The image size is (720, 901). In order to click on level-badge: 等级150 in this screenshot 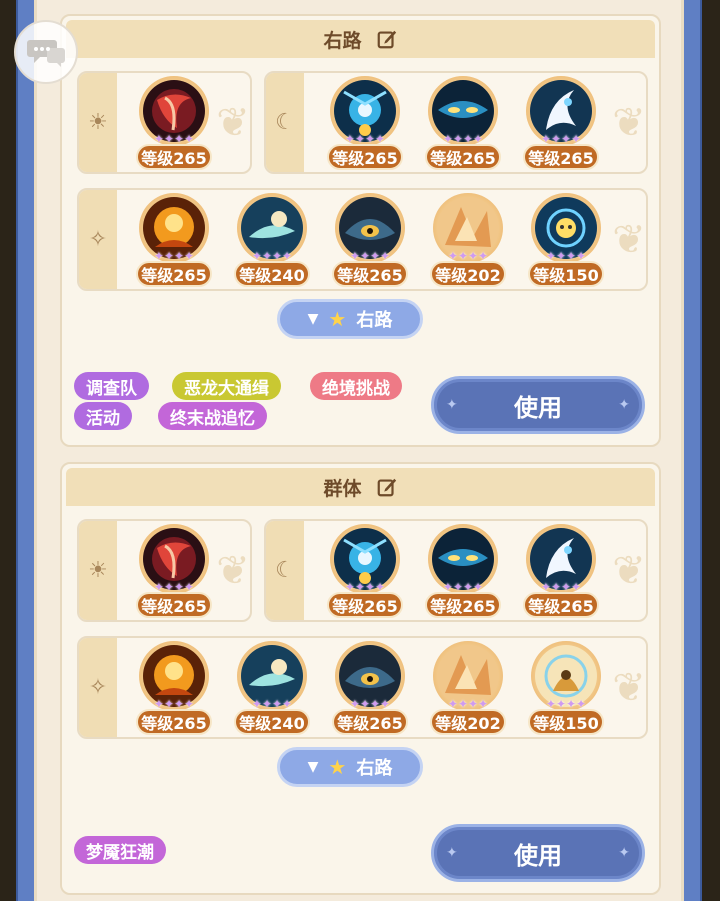, I will do `click(566, 722)`.